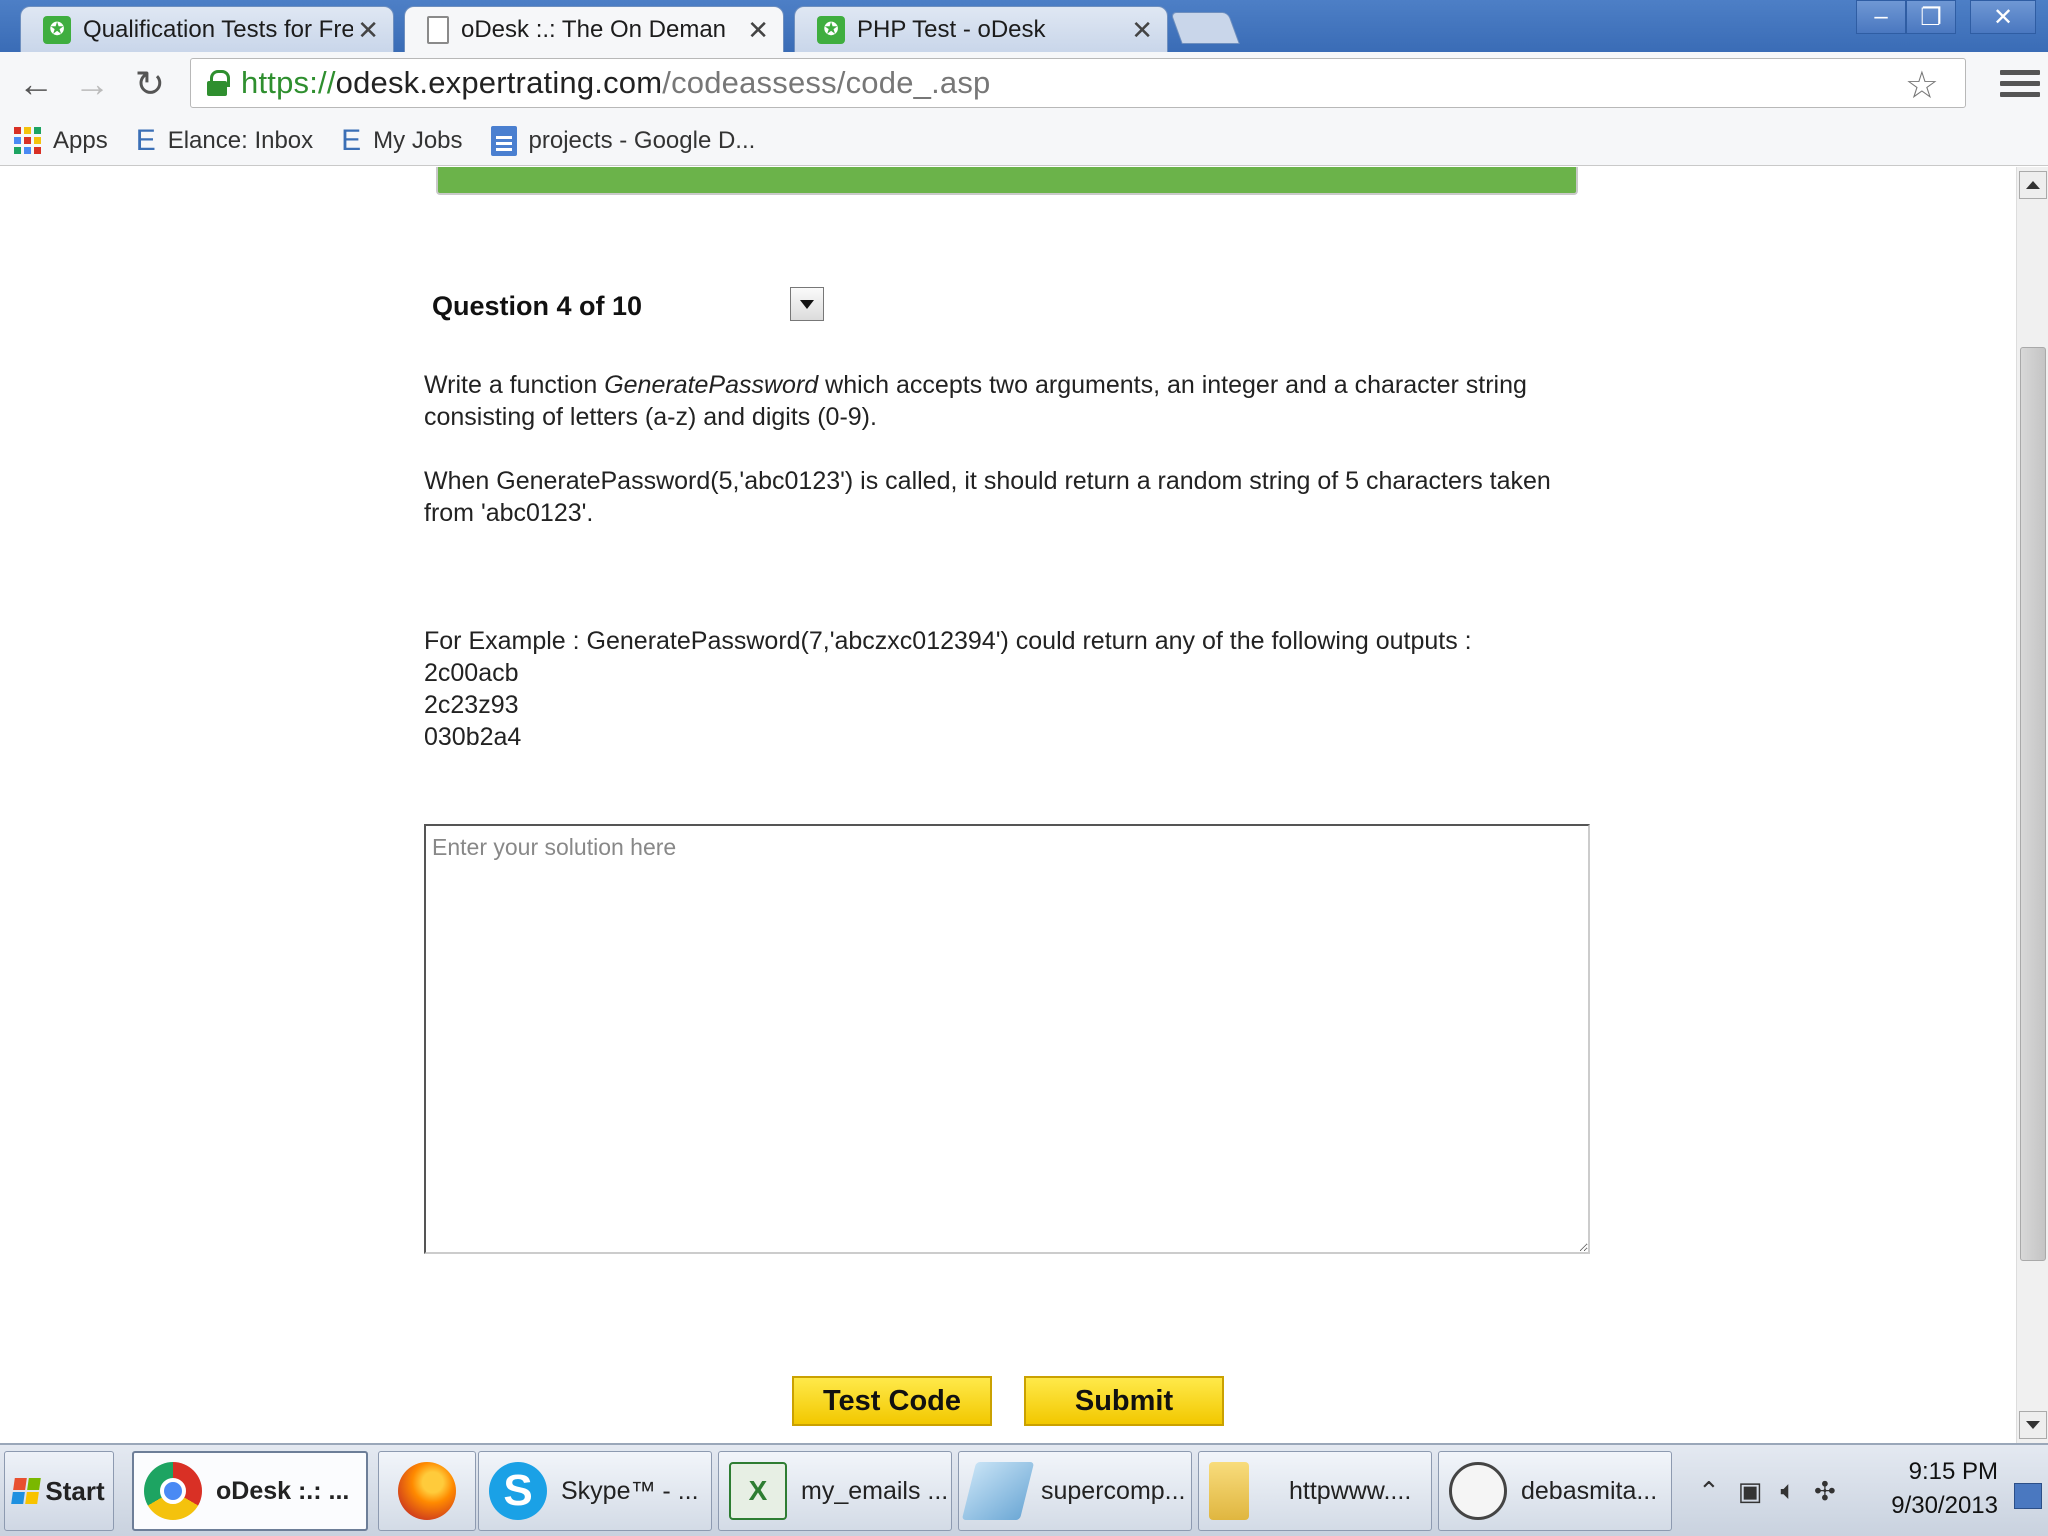 The height and width of the screenshot is (1536, 2048). I want to click on tab-odesk-on-demand: . oDesk :.: The On Deman ✕, so click(594, 29).